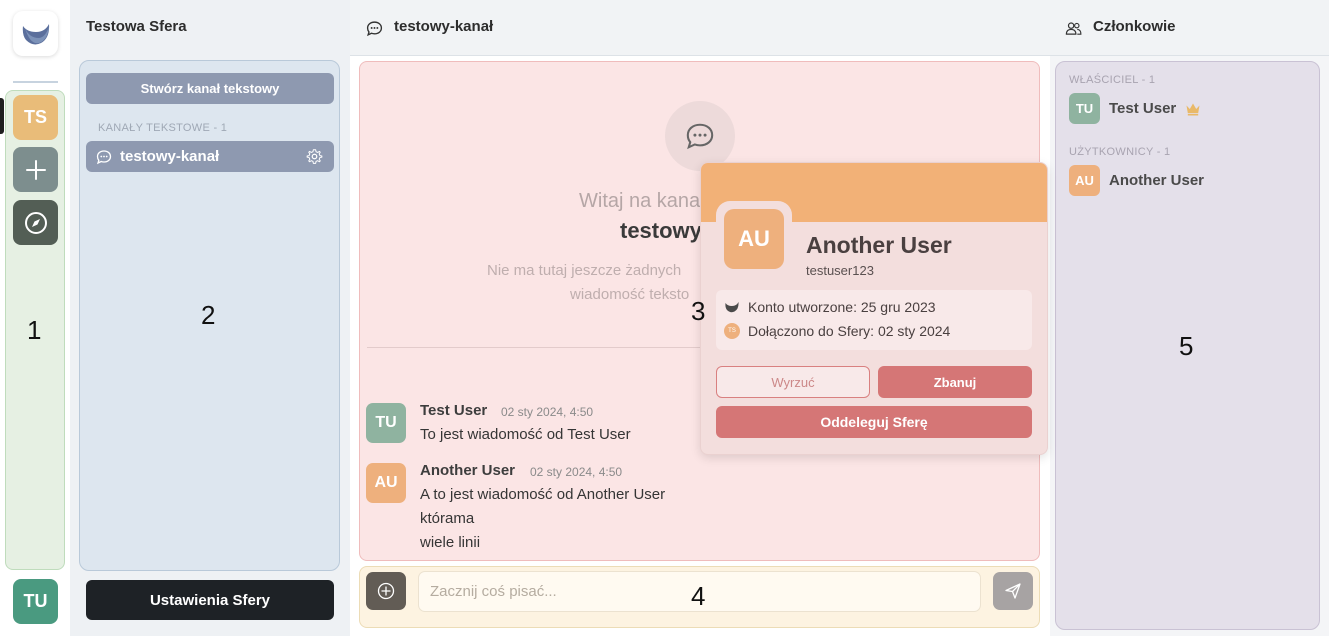 The height and width of the screenshot is (636, 1329). Describe the element at coordinates (525, 434) in the screenshot. I see `message-text: To jest wiadomość od Test User` at that location.